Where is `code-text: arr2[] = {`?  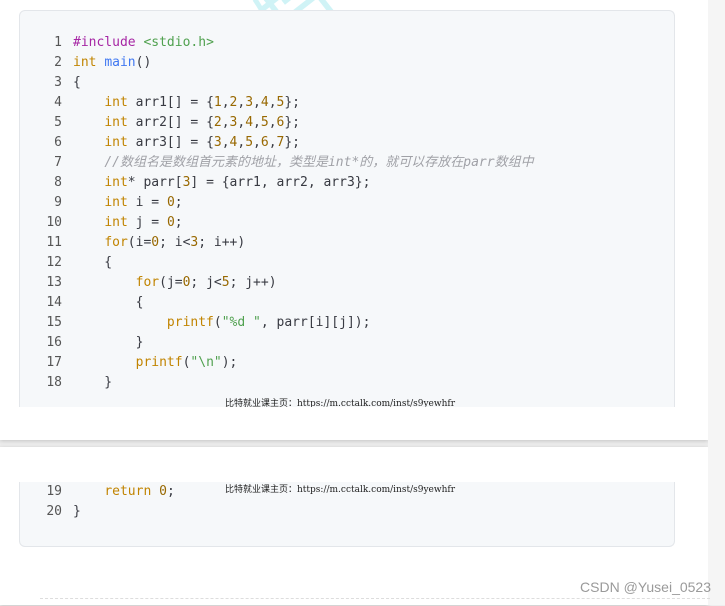
code-text: arr2[] = { is located at coordinates (170, 122).